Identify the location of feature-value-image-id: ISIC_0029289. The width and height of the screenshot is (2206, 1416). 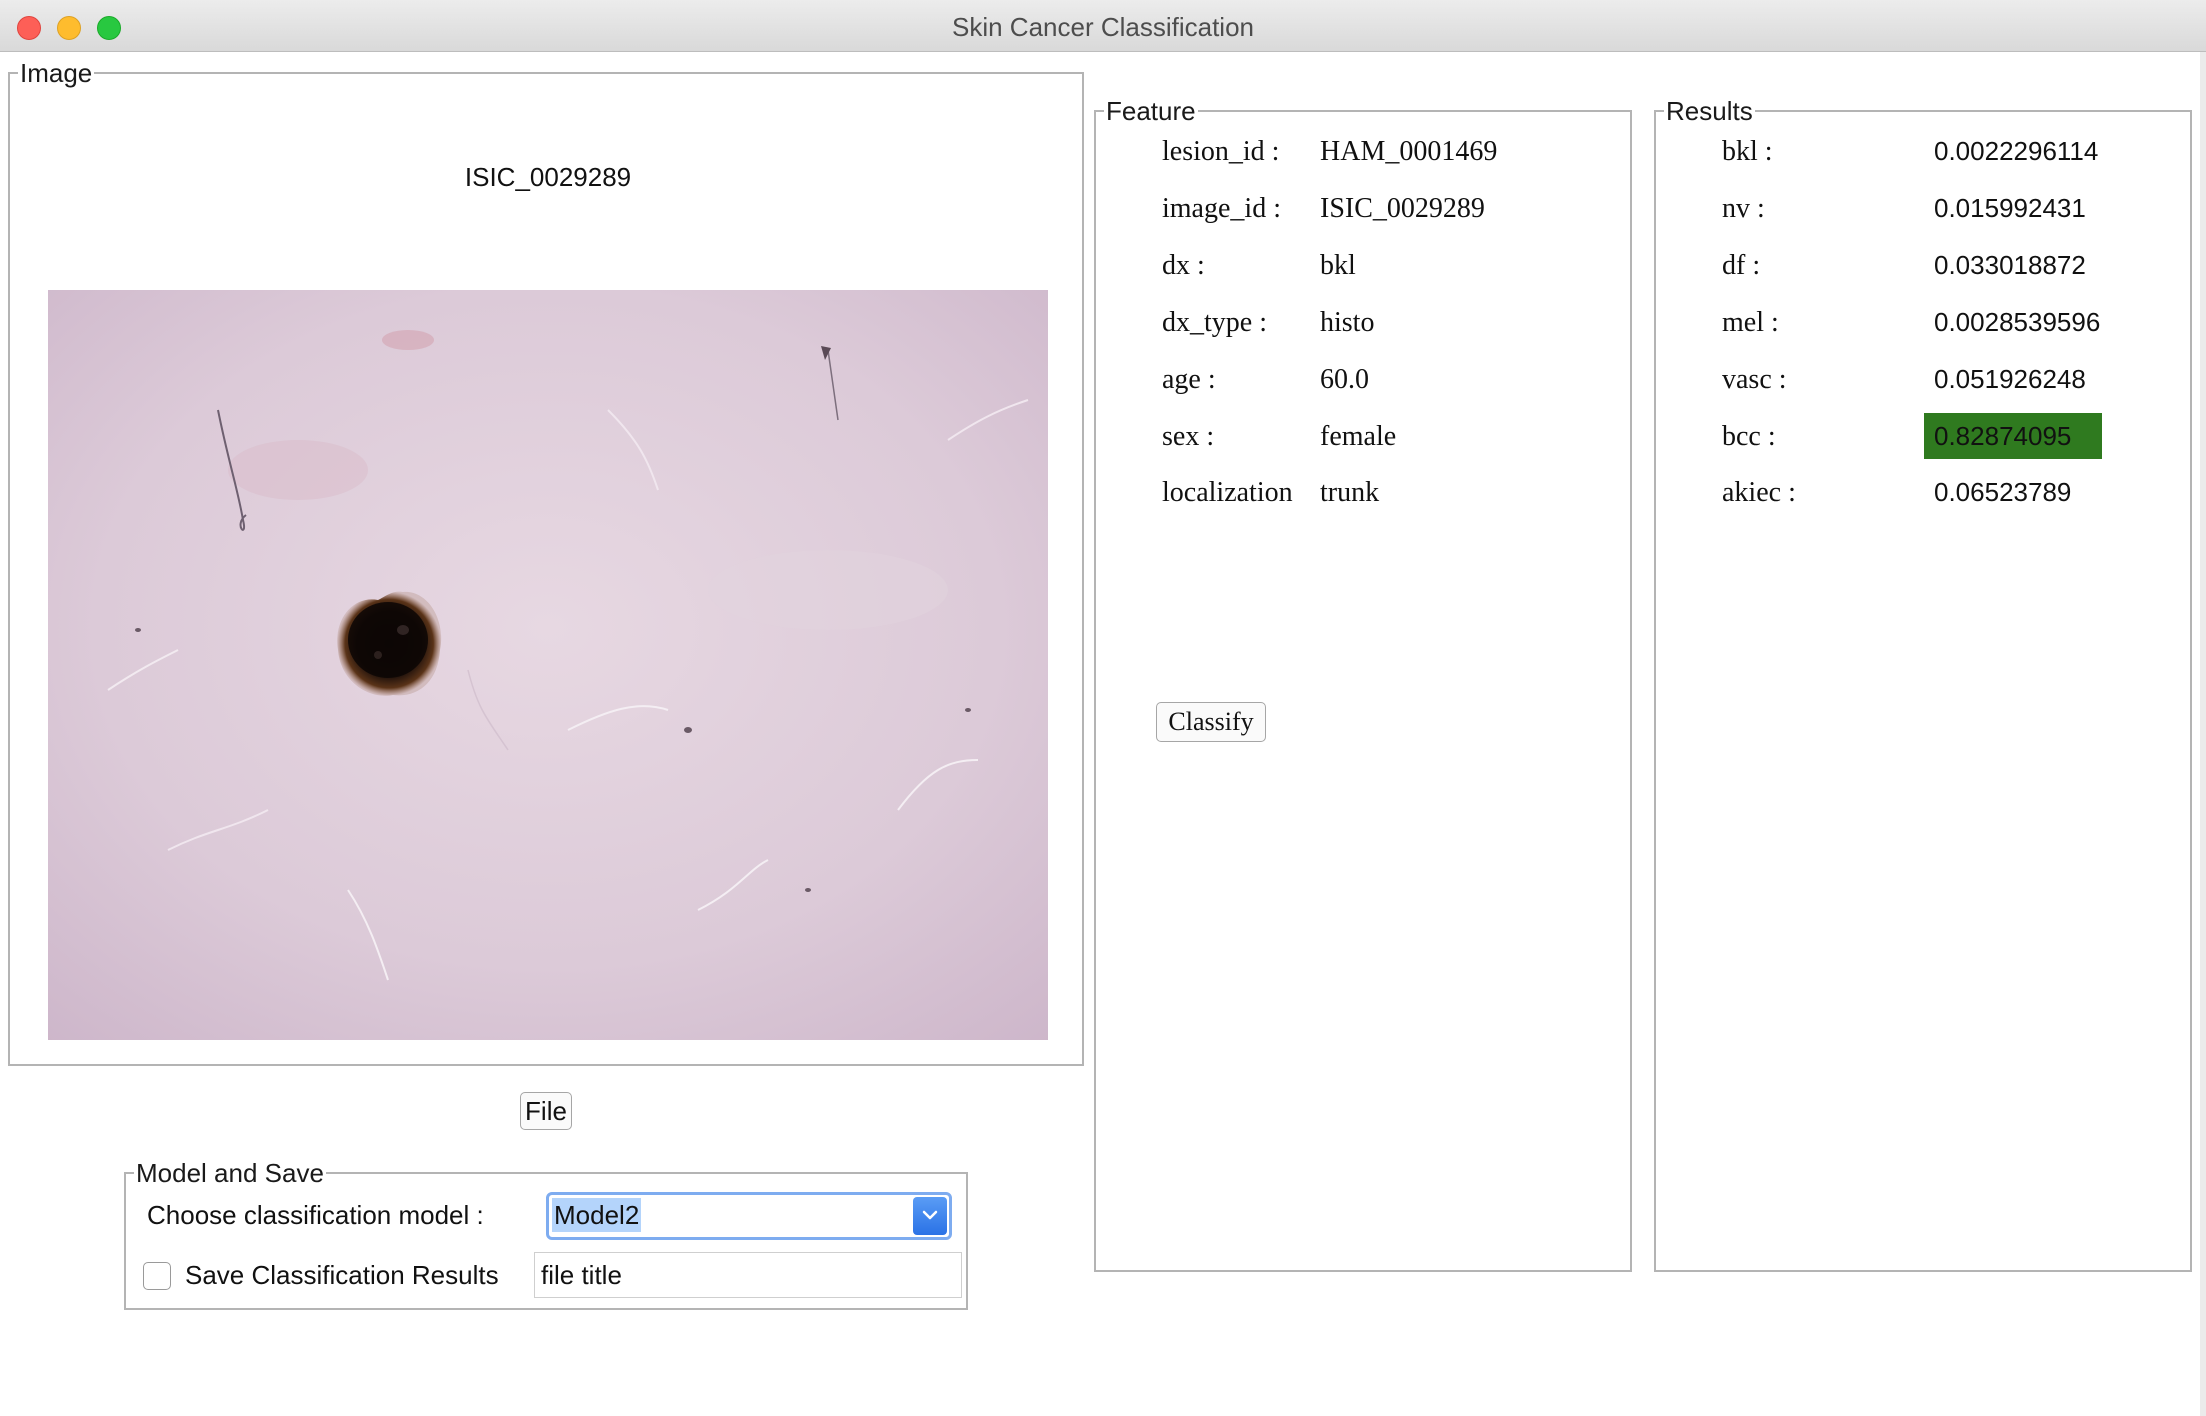
(1402, 208).